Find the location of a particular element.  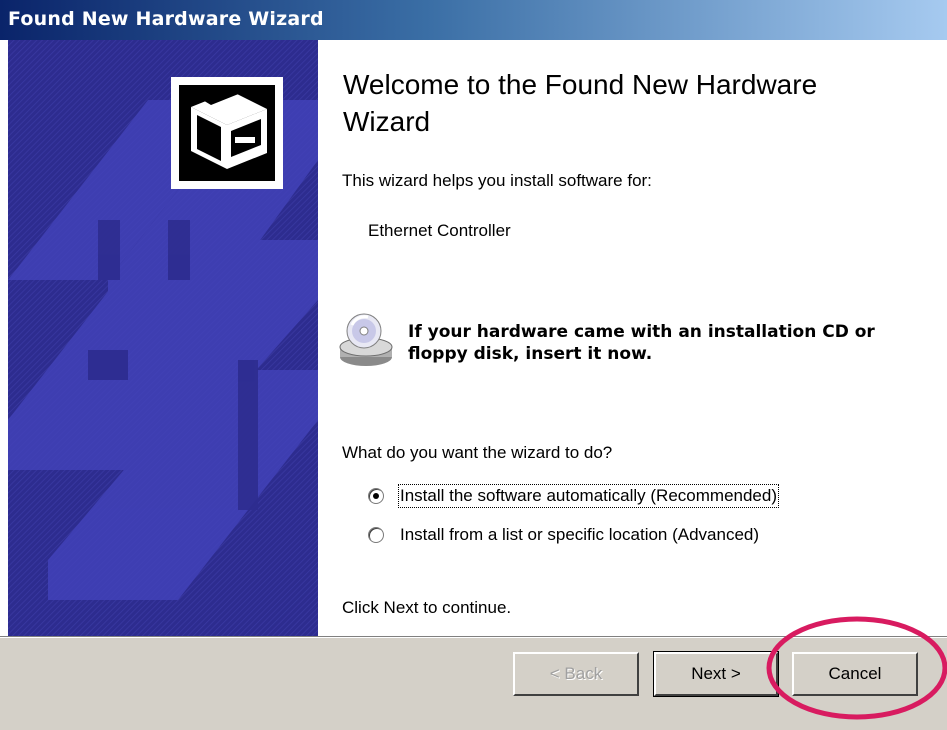

question-text: What do you want the wizard to do? is located at coordinates (477, 452).